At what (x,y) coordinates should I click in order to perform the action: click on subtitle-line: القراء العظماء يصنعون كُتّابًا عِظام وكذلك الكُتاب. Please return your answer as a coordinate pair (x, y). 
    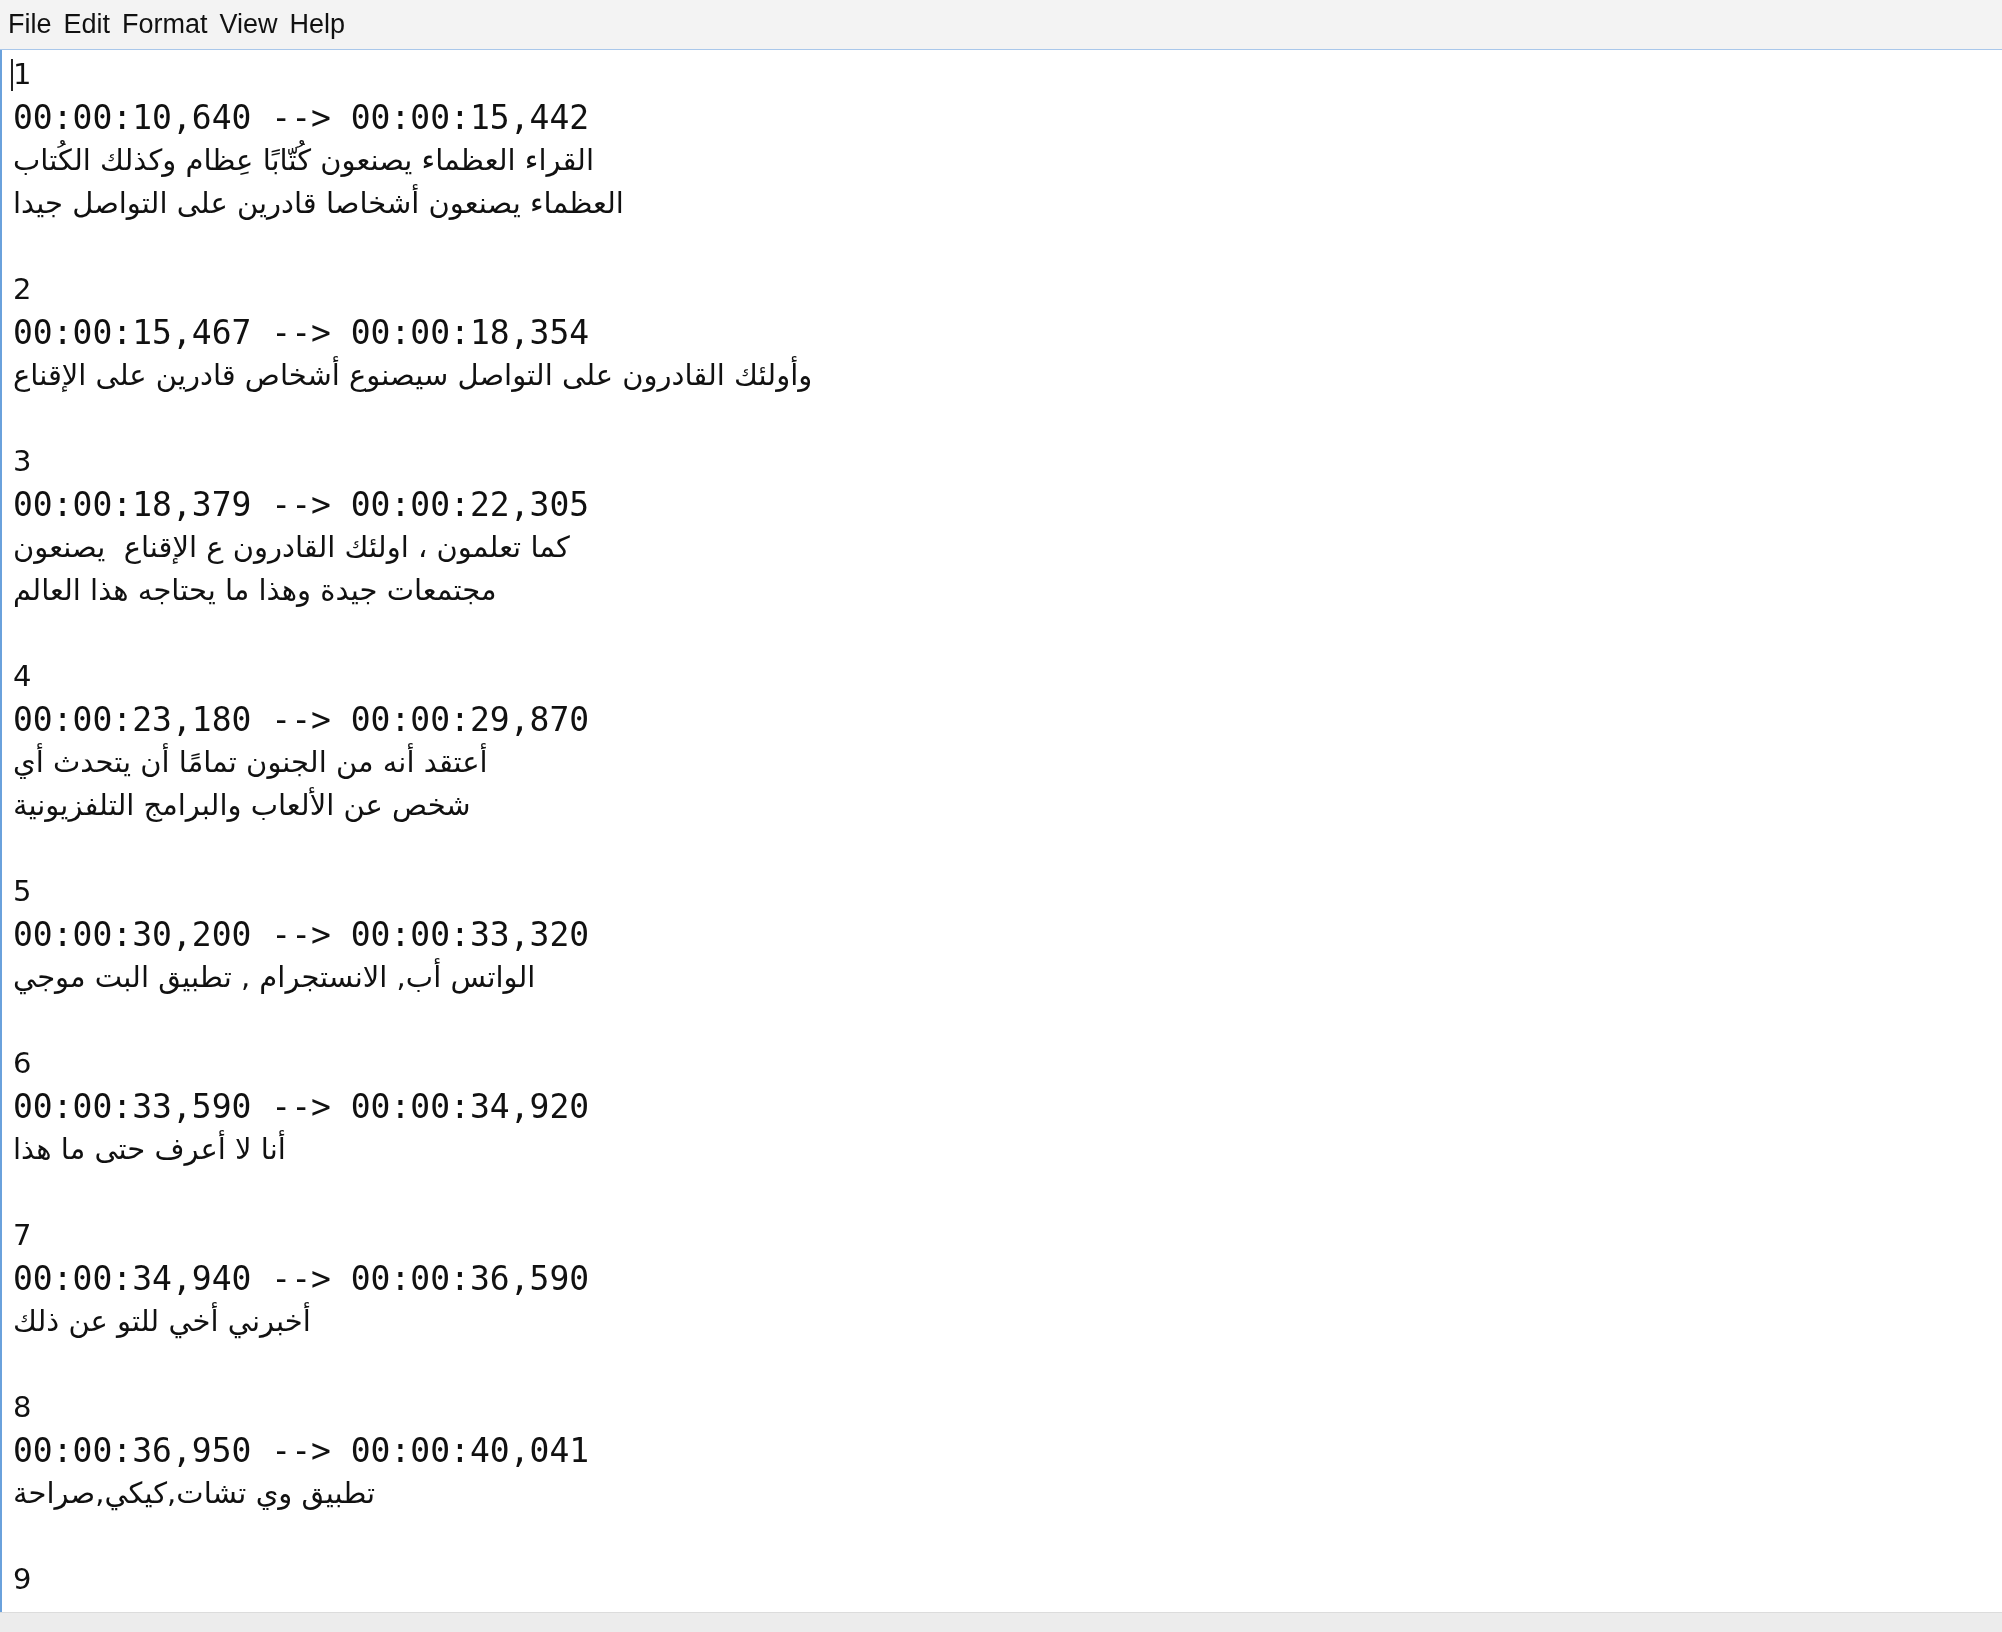
    Looking at the image, I should click on (303, 160).